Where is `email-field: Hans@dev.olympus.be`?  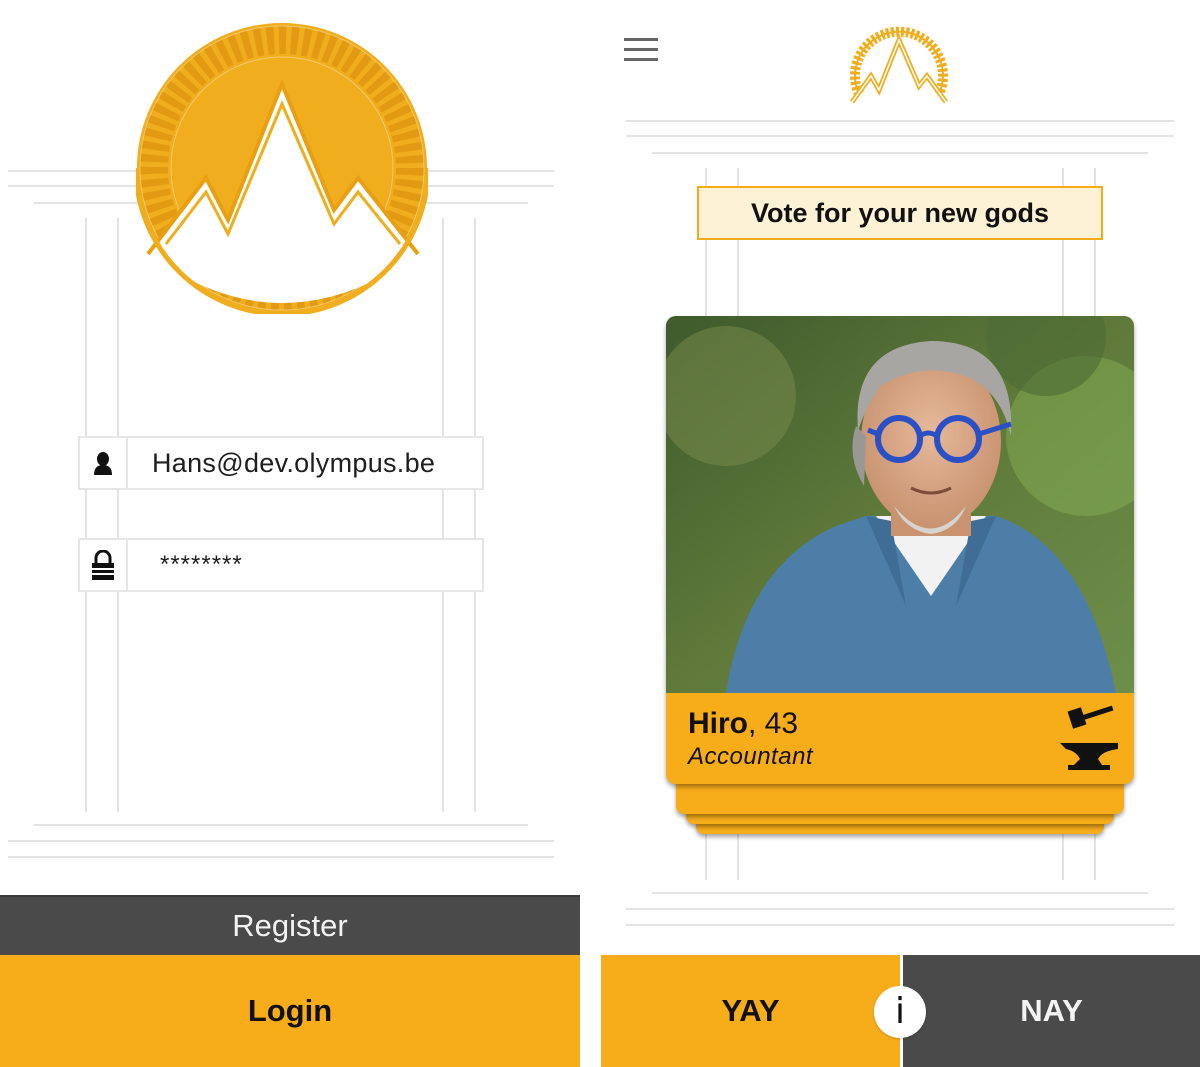
email-field: Hans@dev.olympus.be is located at coordinates (281, 463).